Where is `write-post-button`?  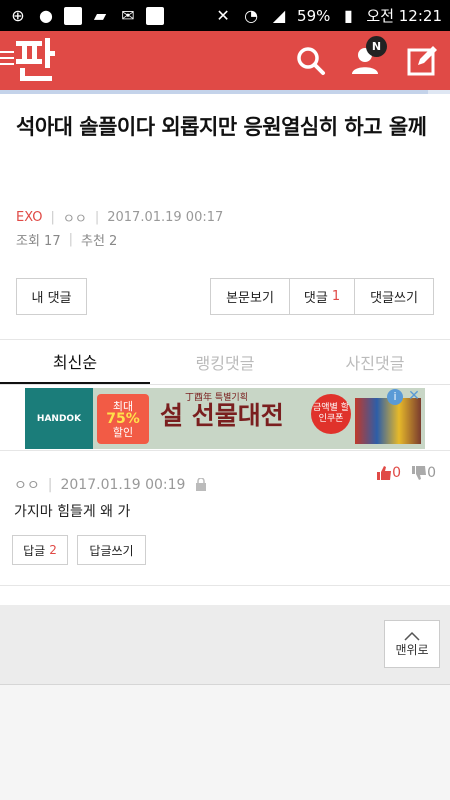 write-post-button is located at coordinates (422, 61).